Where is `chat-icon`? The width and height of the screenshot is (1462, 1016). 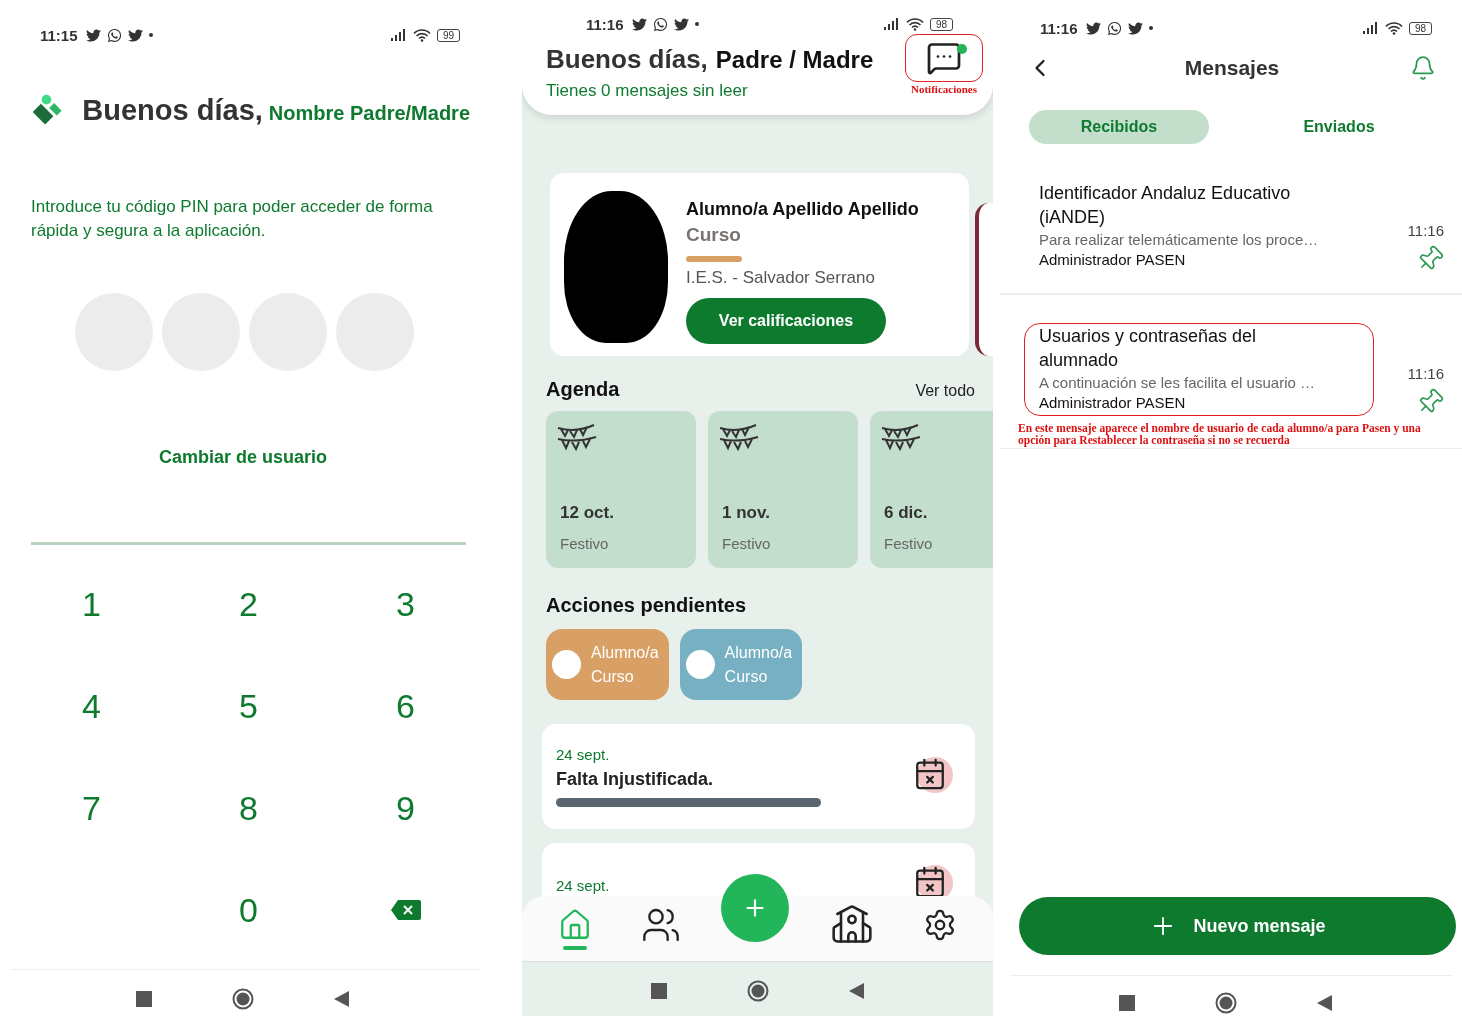 chat-icon is located at coordinates (944, 58).